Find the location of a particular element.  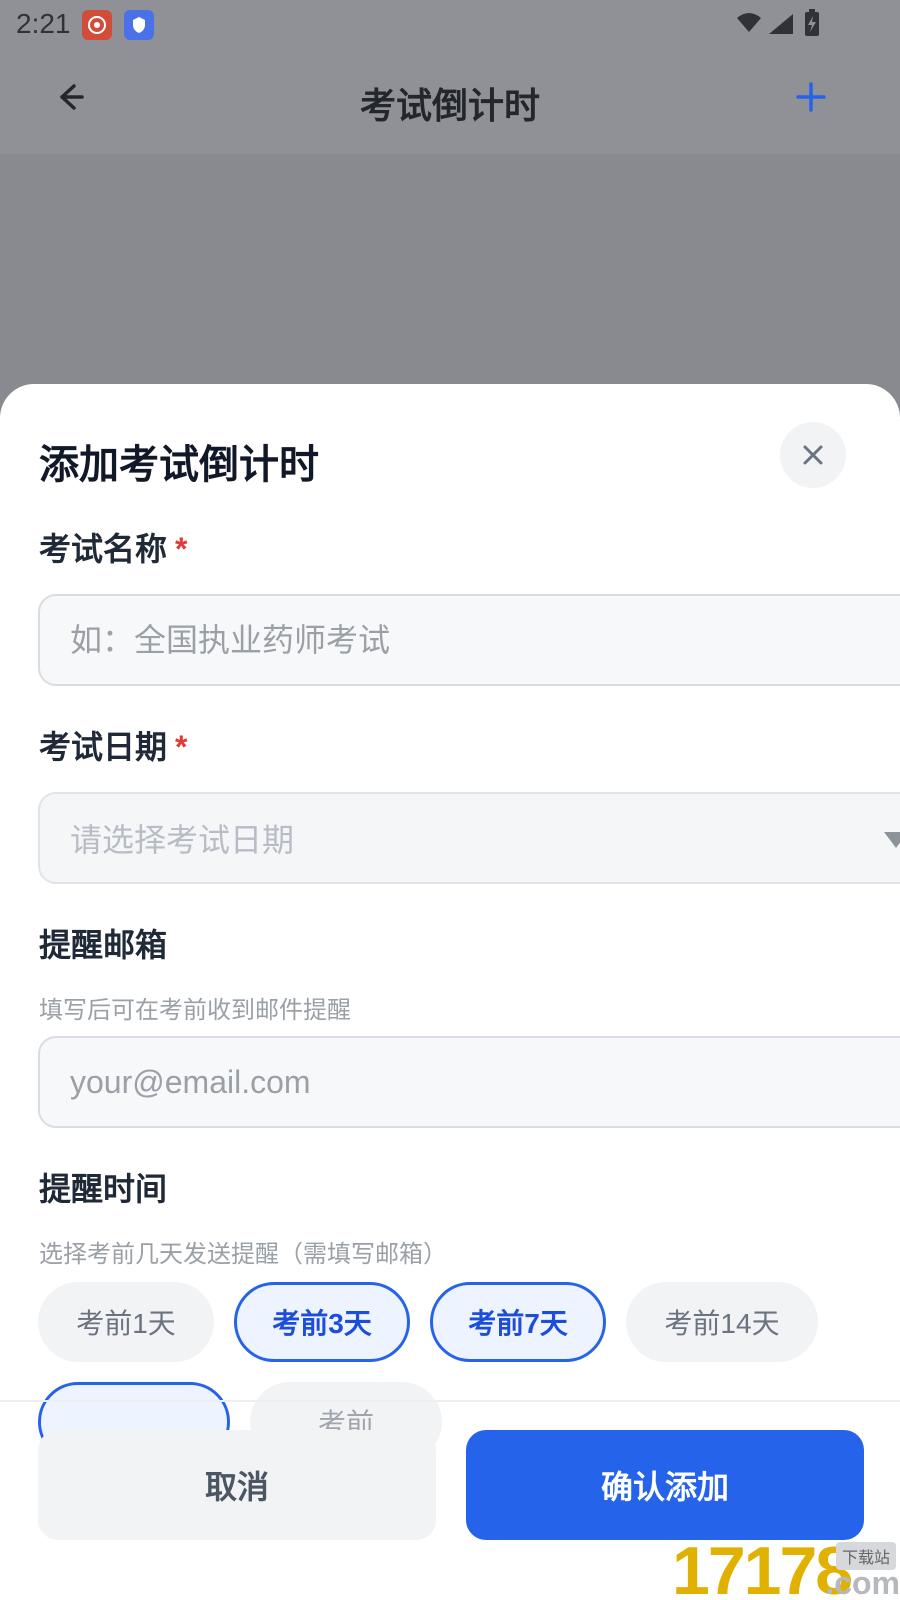

reminder-email-label: 提醒邮箱 is located at coordinates (103, 945).